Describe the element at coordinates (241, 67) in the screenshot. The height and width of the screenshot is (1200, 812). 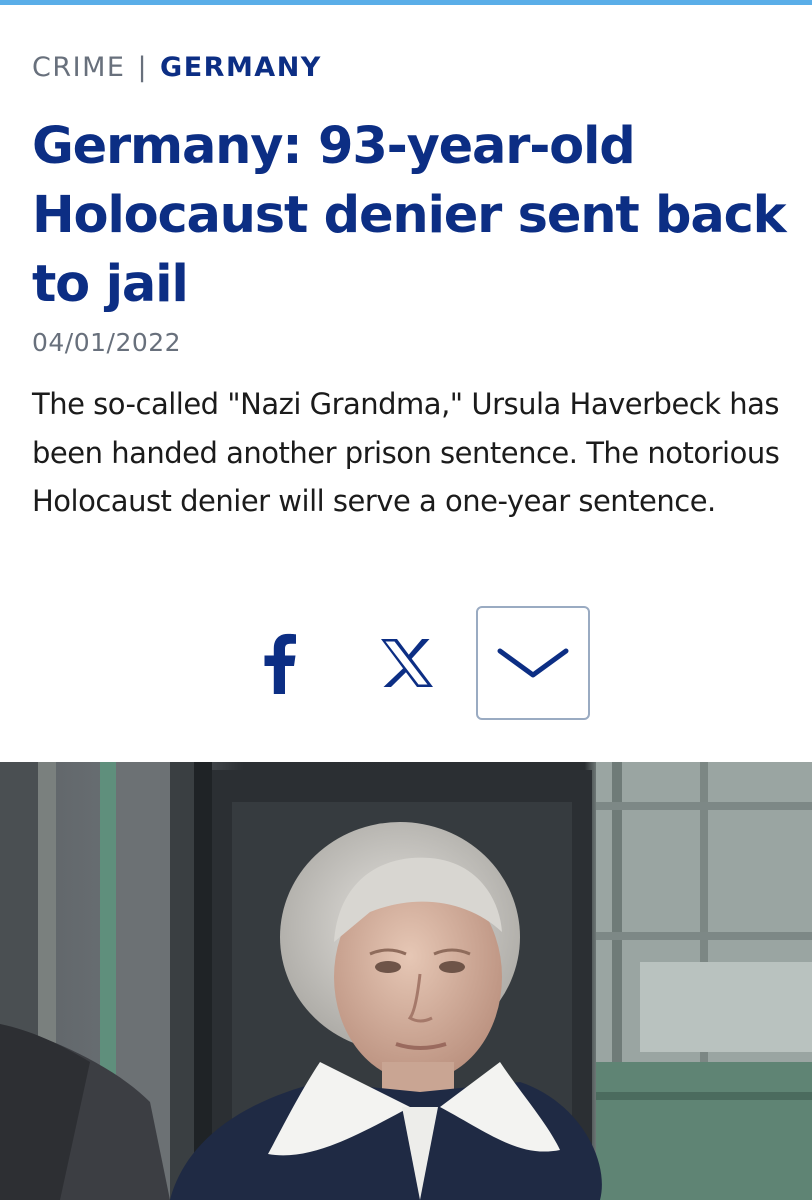
I see `kicker-country: GERMANY` at that location.